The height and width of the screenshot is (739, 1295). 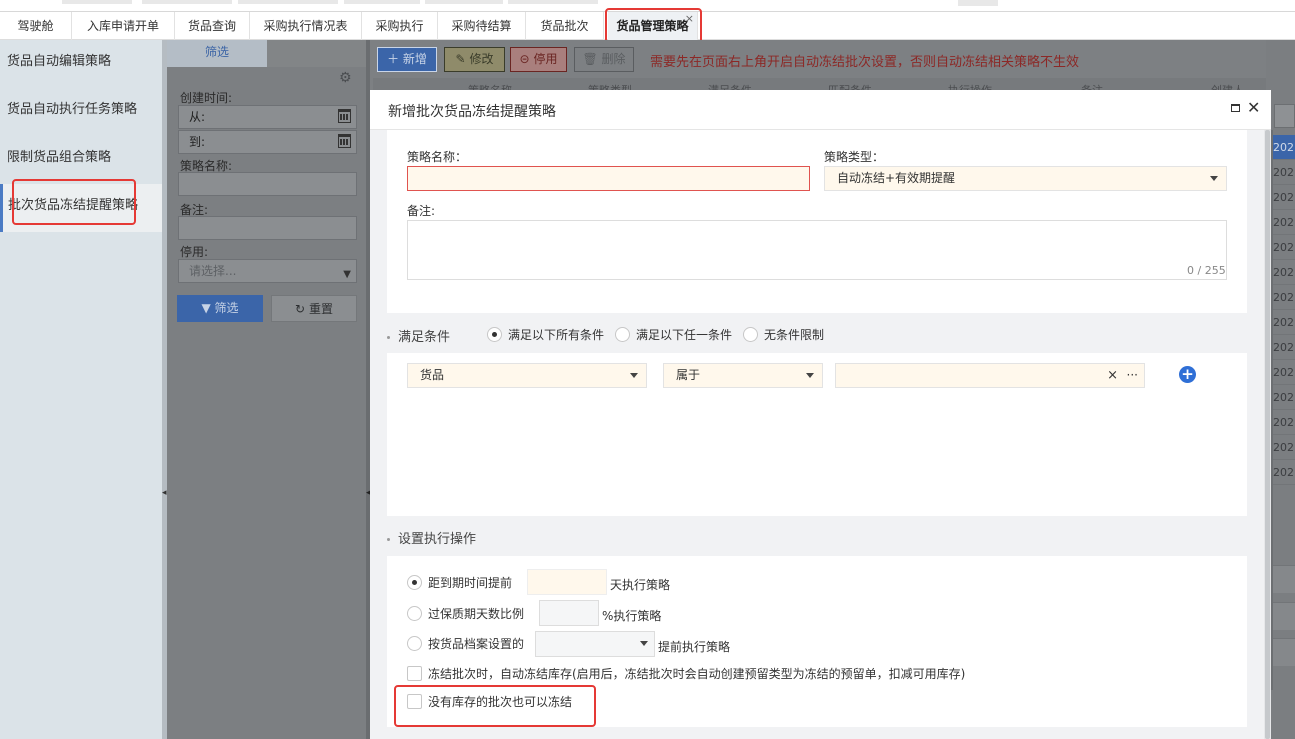 What do you see at coordinates (306, 26) in the screenshot?
I see `tab-purchase-status: 采购执行情况表` at bounding box center [306, 26].